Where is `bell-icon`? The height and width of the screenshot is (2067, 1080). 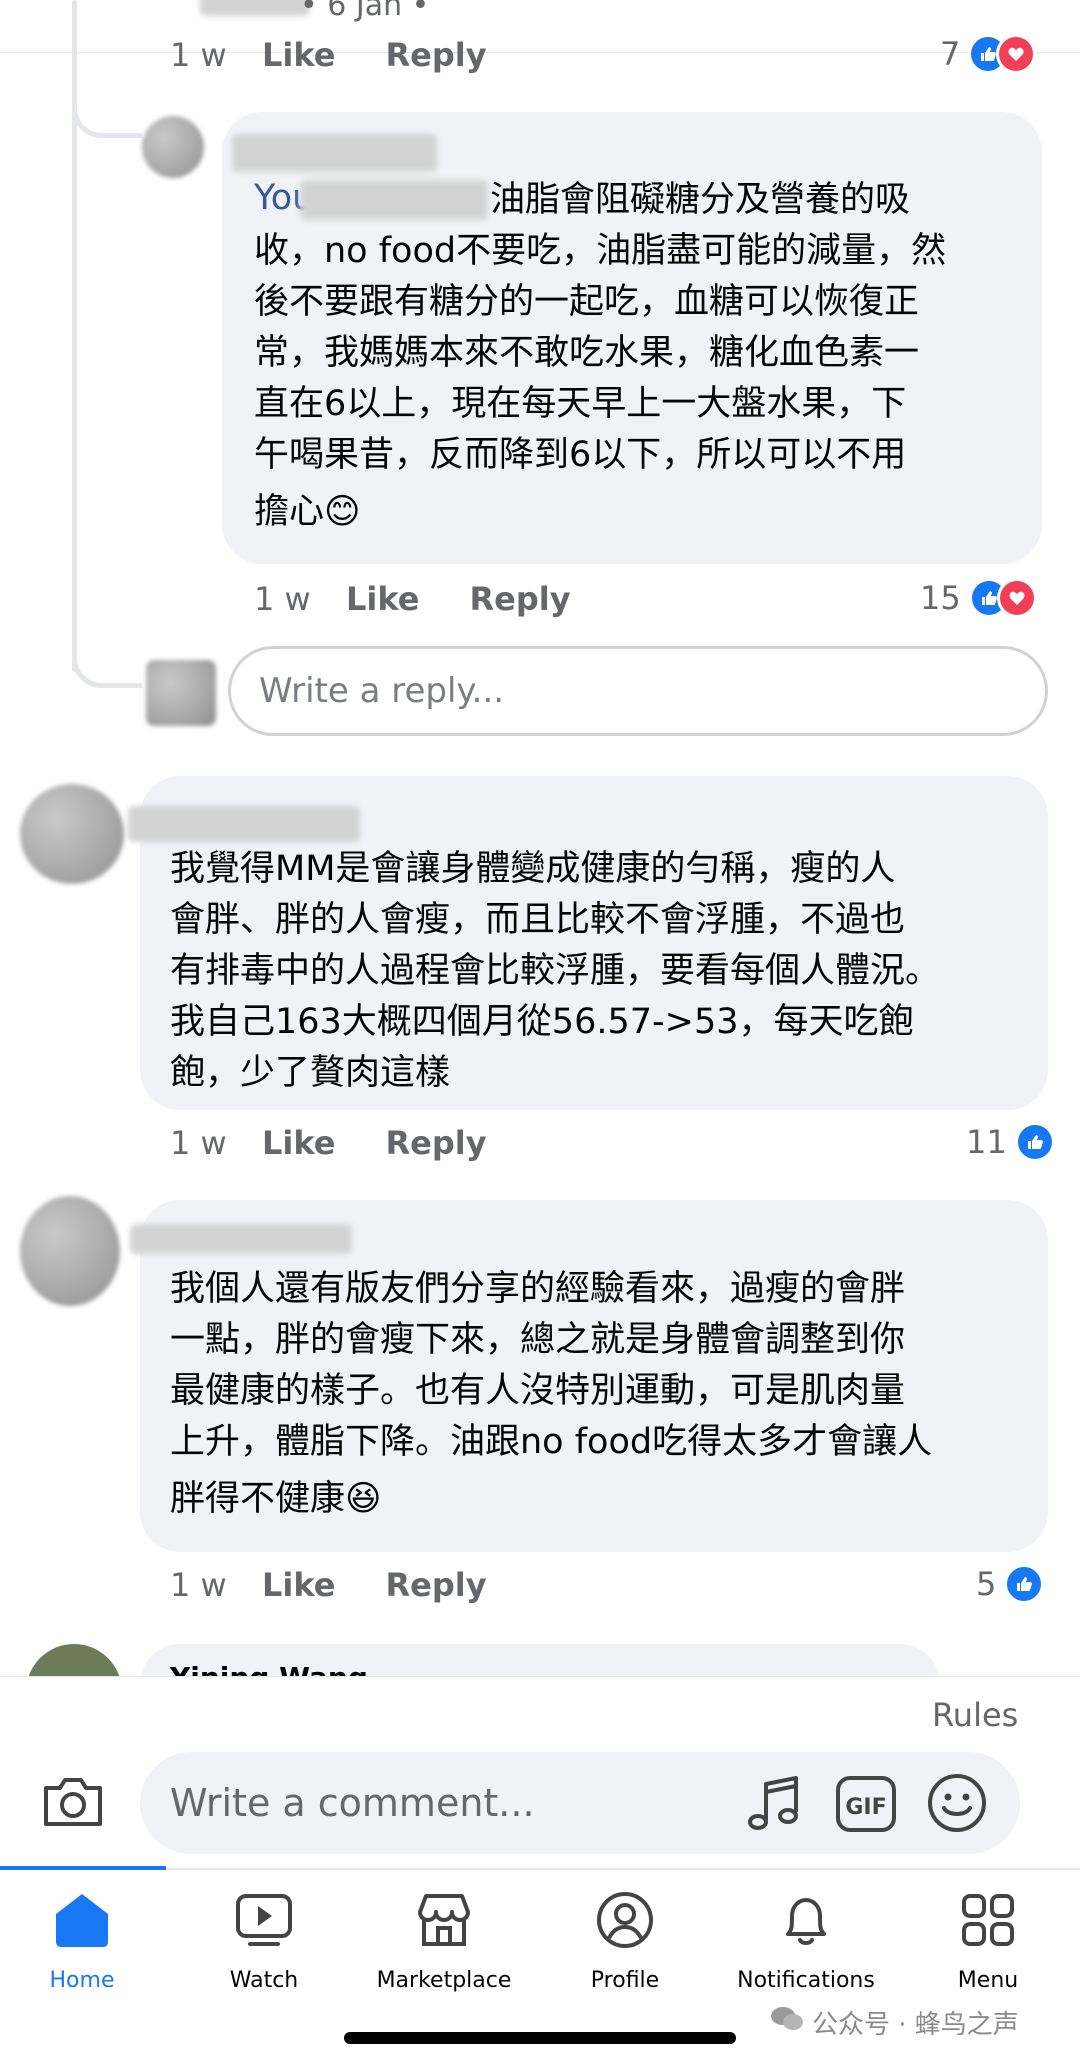 bell-icon is located at coordinates (806, 1922).